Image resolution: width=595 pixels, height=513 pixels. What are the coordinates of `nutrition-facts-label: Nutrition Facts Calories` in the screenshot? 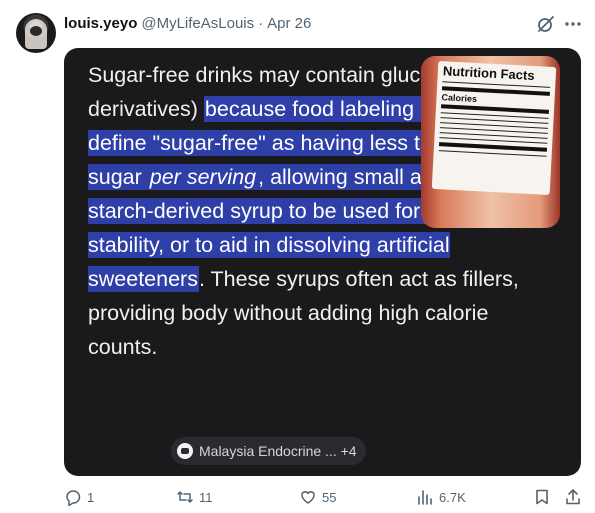 It's located at (494, 128).